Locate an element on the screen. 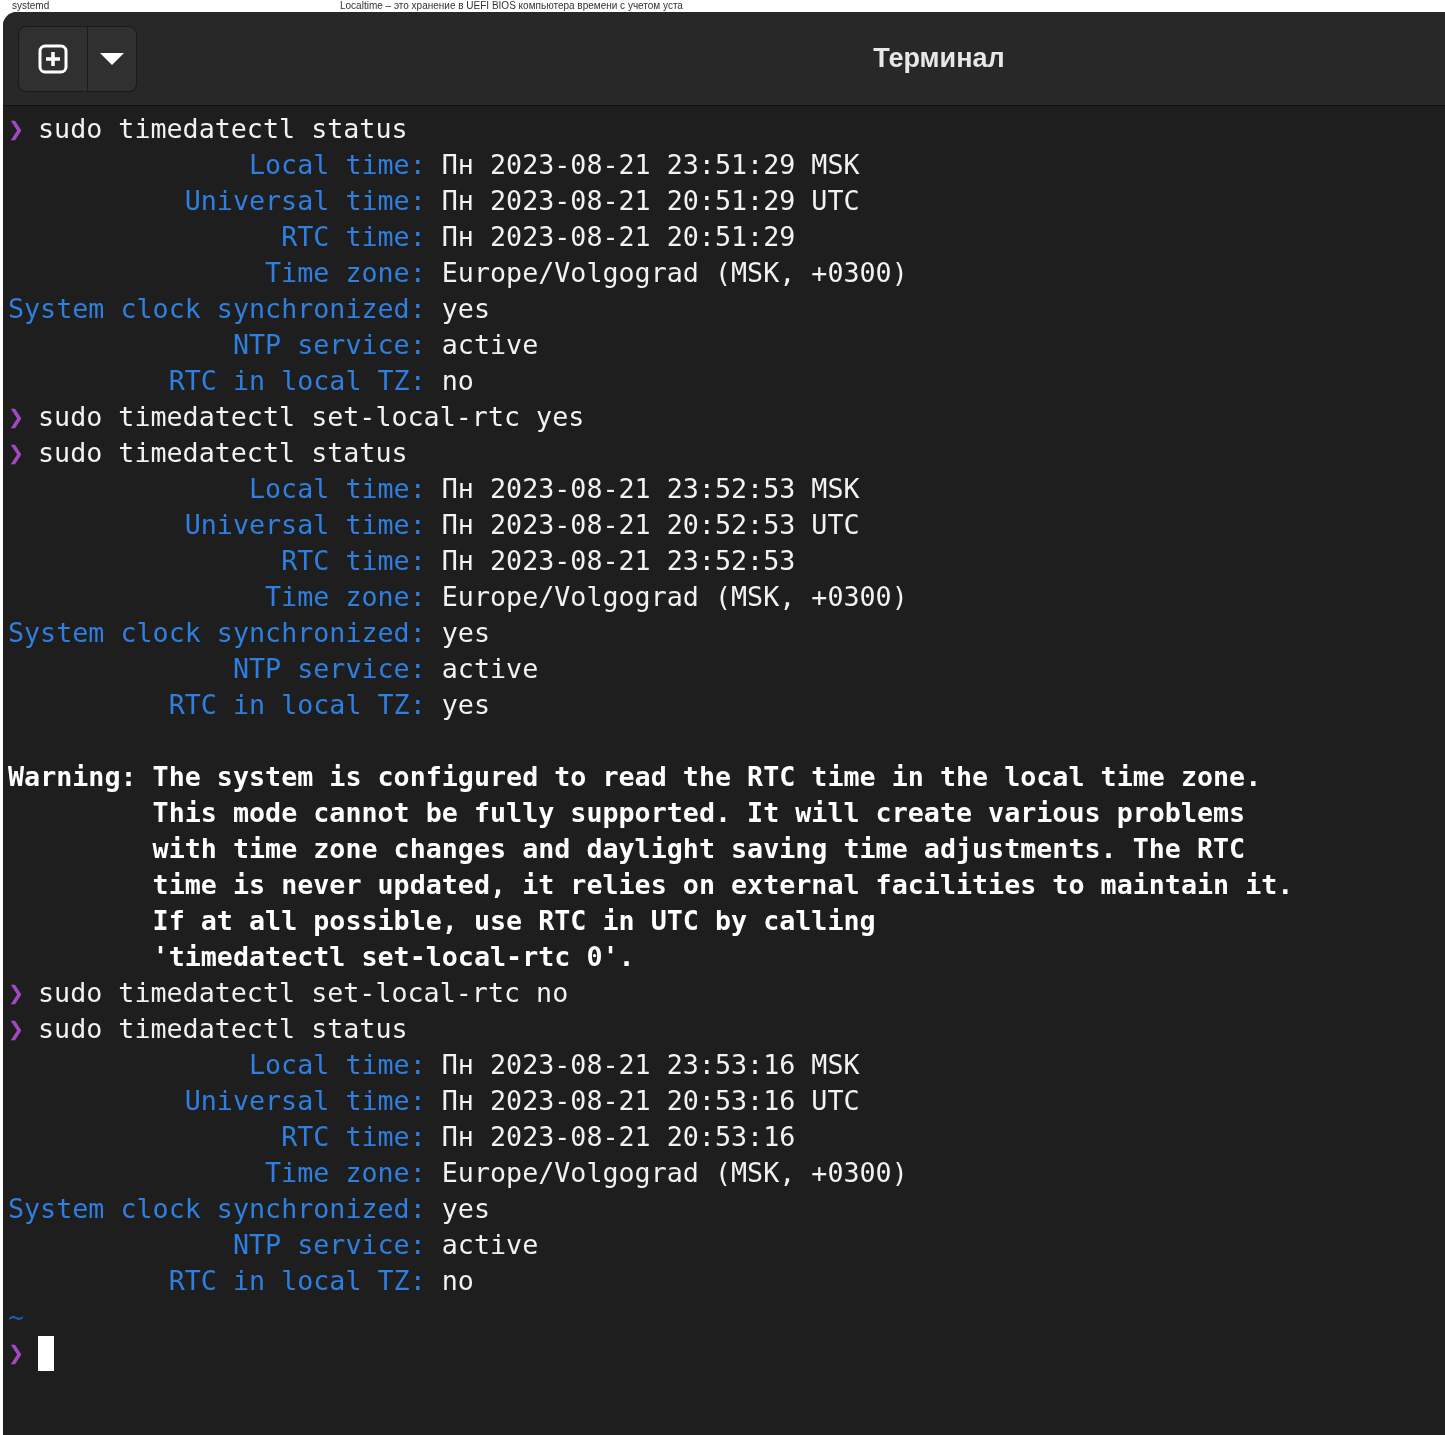 This screenshot has width=1445, height=1435. field-value: Пн 2023-08-21 20:53:16 UTC is located at coordinates (650, 1101).